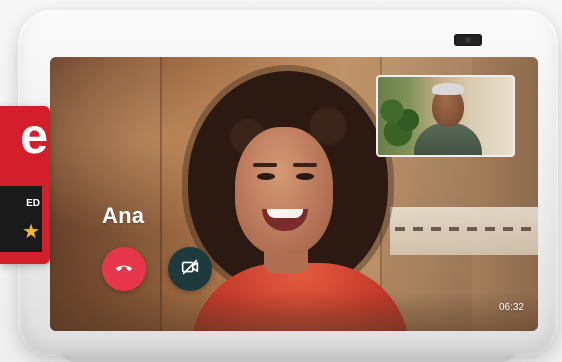  Describe the element at coordinates (123, 215) in the screenshot. I see `caller-name: Ana` at that location.